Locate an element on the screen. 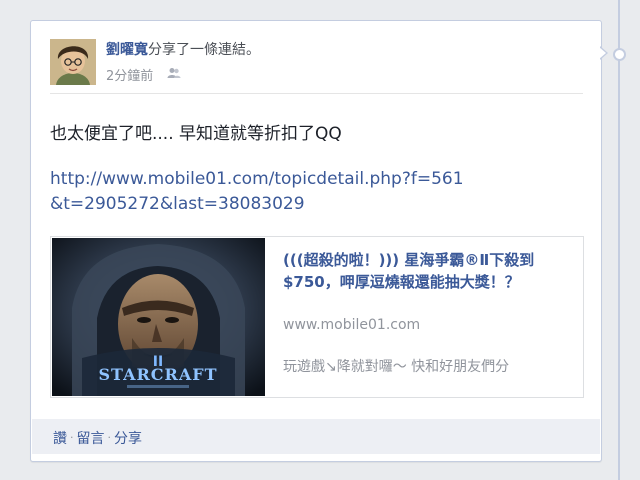 Image resolution: width=640 pixels, height=480 pixels. post-actions-bar: 讚 · 留言 · 分享 is located at coordinates (316, 436).